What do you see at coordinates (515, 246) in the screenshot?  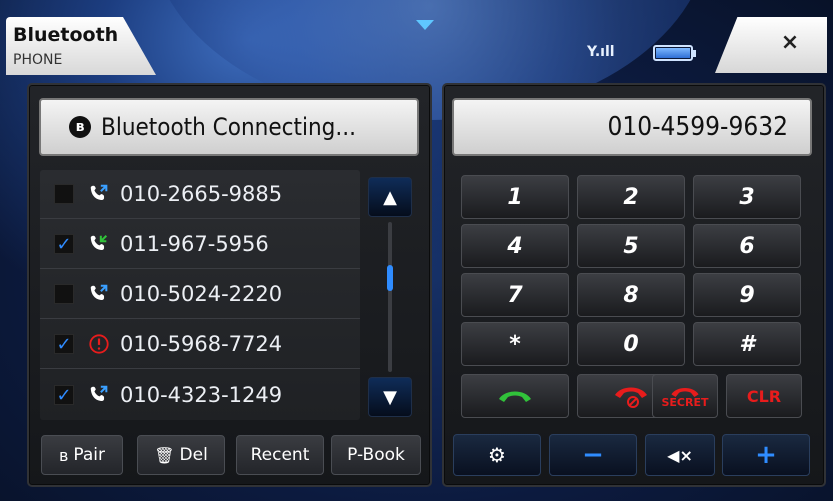 I see `key-4: 4` at bounding box center [515, 246].